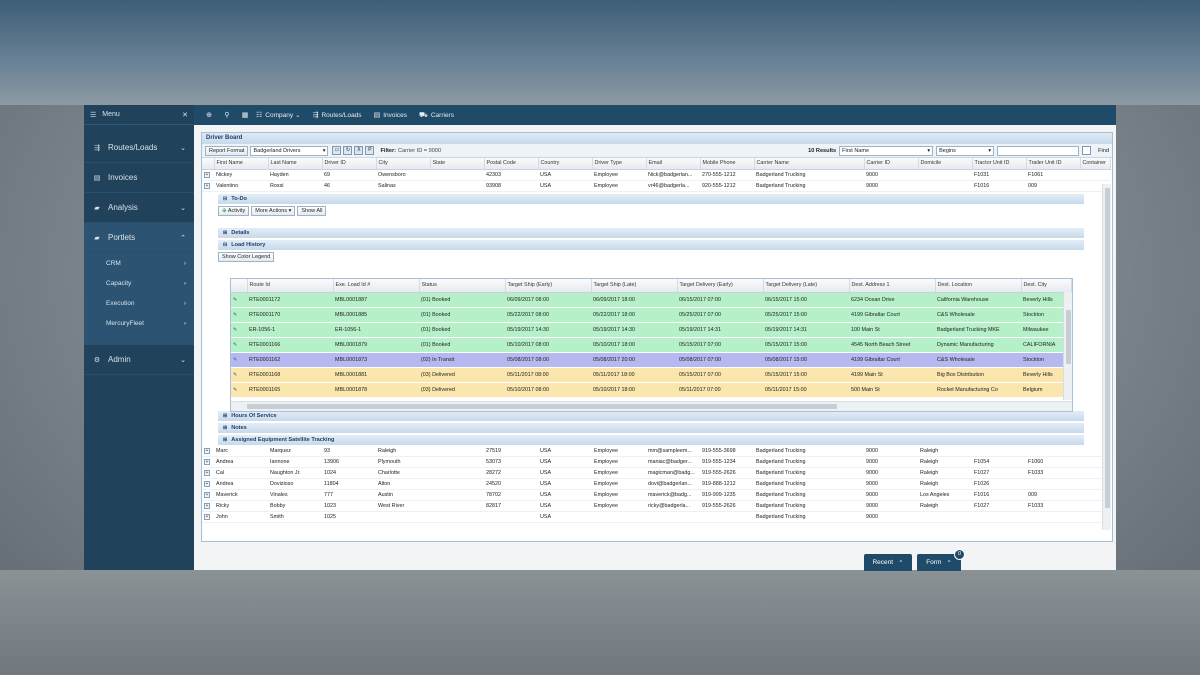 The height and width of the screenshot is (675, 1200). What do you see at coordinates (651, 244) in the screenshot?
I see `section-load-history: ⊟ Load History` at bounding box center [651, 244].